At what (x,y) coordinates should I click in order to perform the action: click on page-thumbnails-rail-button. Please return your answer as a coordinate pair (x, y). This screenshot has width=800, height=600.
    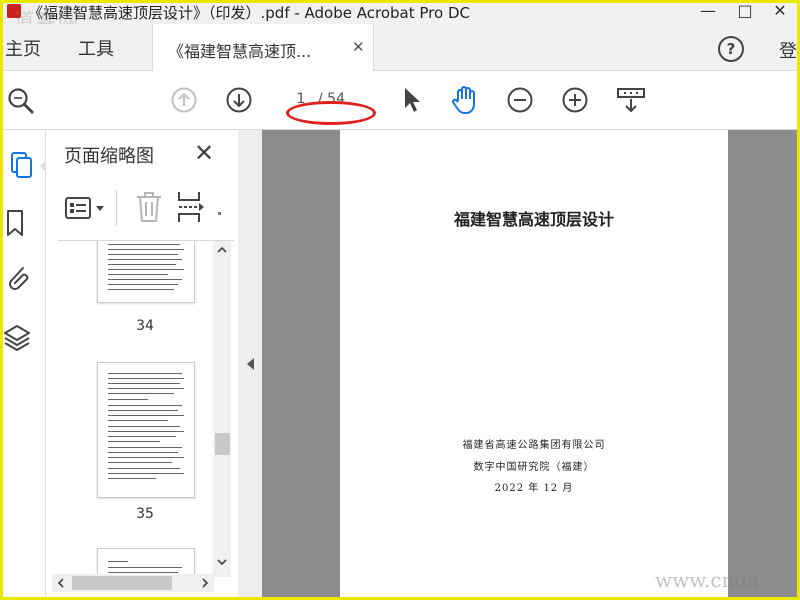
    Looking at the image, I should click on (24, 166).